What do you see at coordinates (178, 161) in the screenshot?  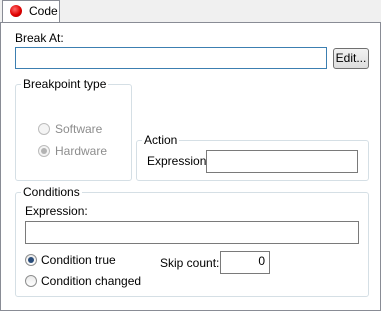 I see `action-expression-label: Expression:` at bounding box center [178, 161].